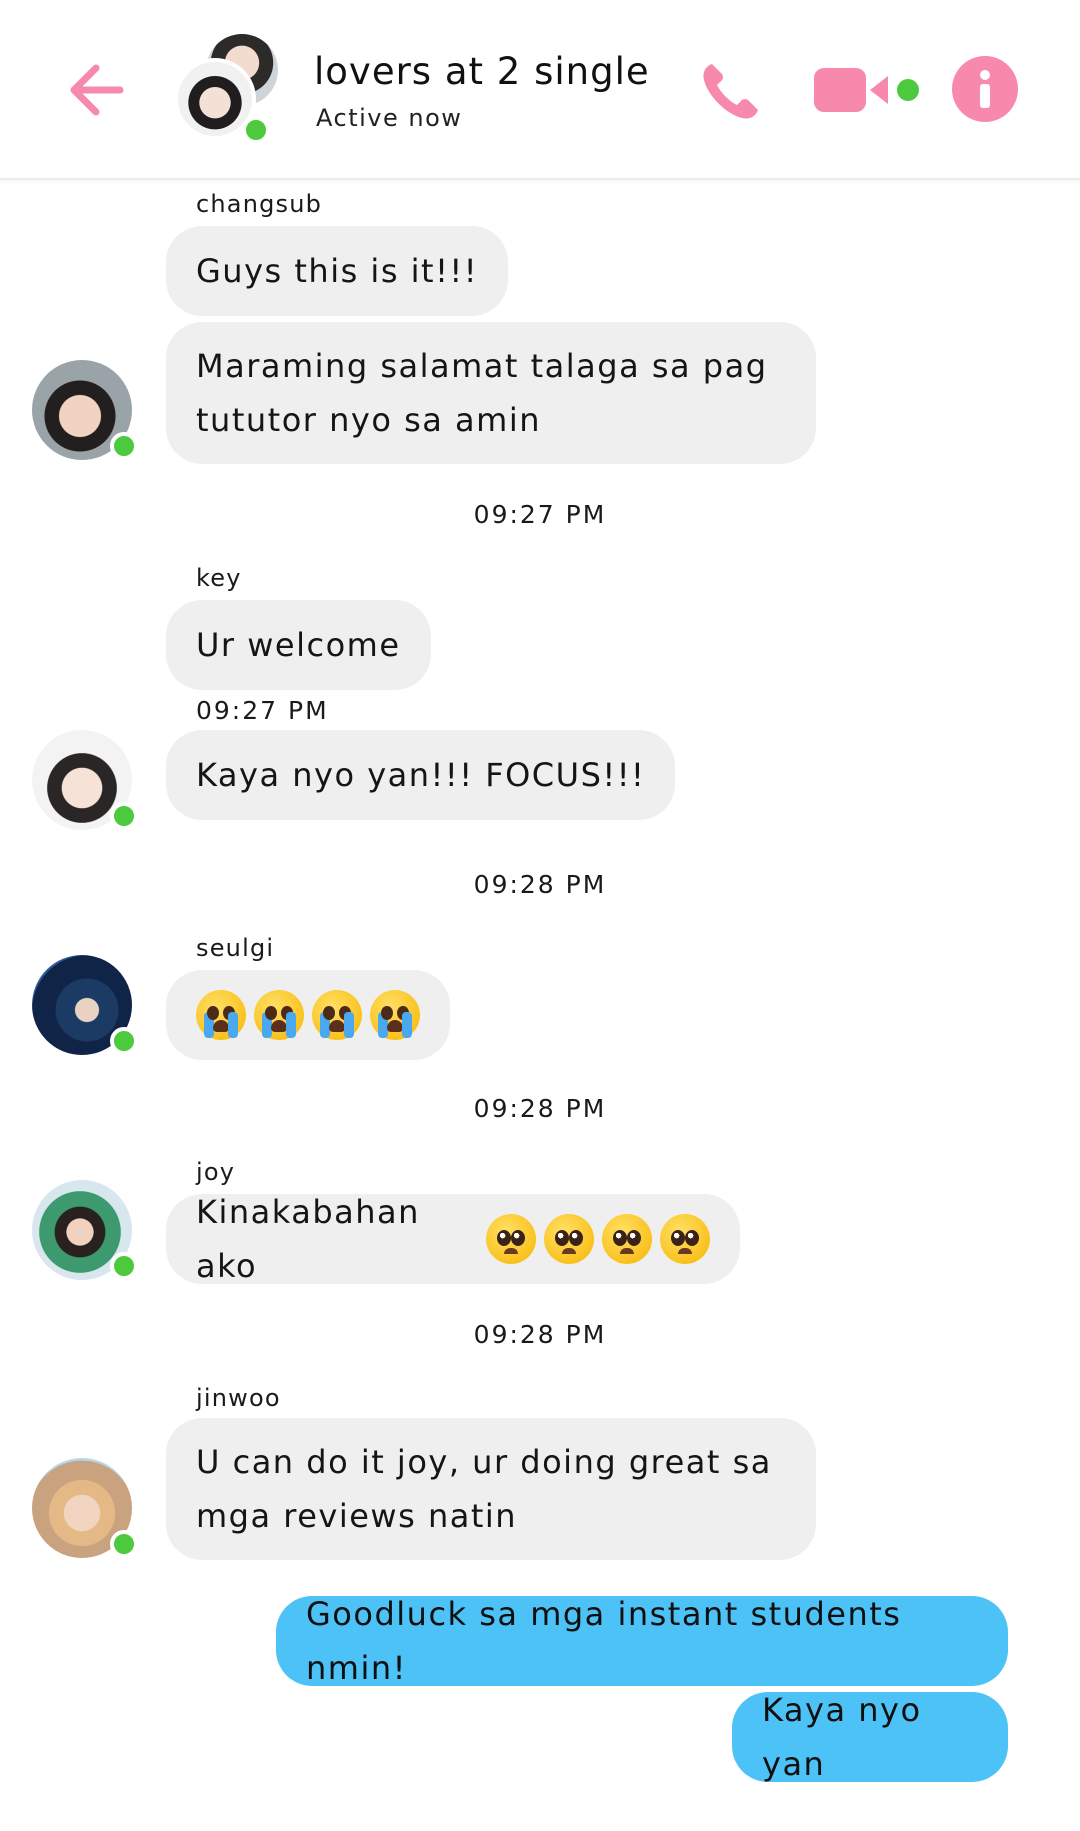 This screenshot has height=1831, width=1080. I want to click on message-text: Goodluck sa mga instant students nmin!, so click(604, 1641).